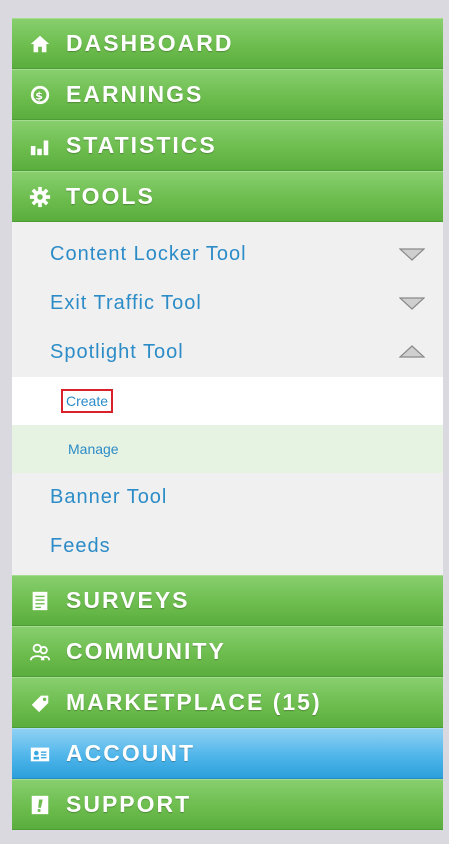 This screenshot has height=844, width=449. Describe the element at coordinates (40, 146) in the screenshot. I see `bar-chart-icon` at that location.